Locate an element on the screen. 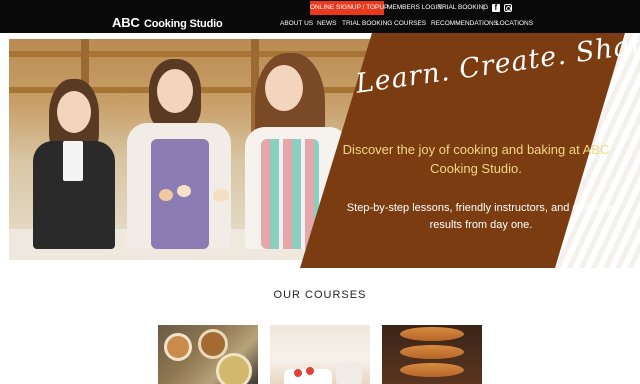 The image size is (640, 384). course-tile-cooking is located at coordinates (208, 354).